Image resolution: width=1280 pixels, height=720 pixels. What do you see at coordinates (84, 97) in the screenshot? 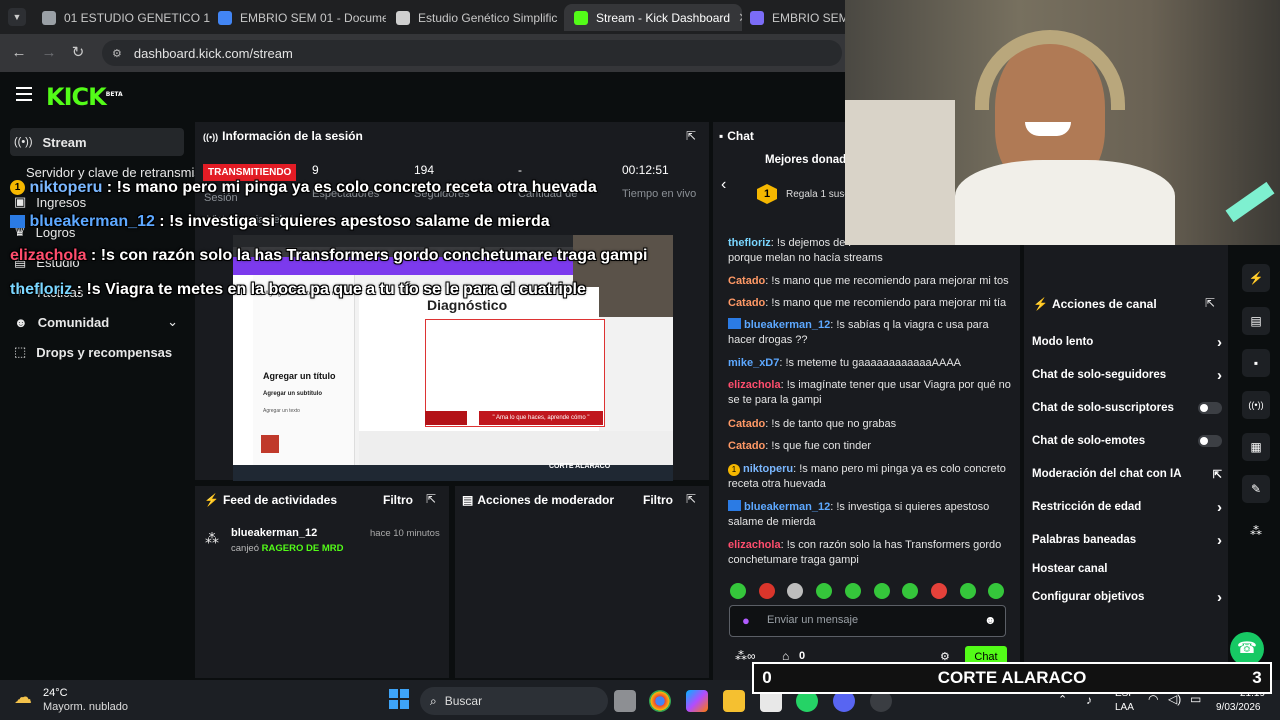
I see `kick-logo: KICKBETA` at bounding box center [84, 97].